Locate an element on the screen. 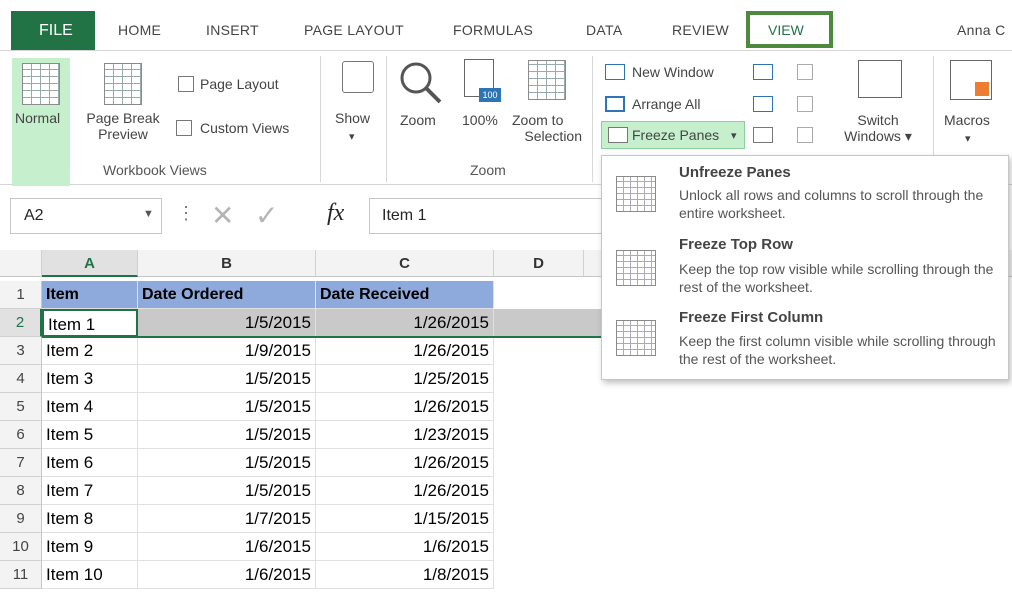 The width and height of the screenshot is (1012, 599). zoom-button: Zoom is located at coordinates (418, 120).